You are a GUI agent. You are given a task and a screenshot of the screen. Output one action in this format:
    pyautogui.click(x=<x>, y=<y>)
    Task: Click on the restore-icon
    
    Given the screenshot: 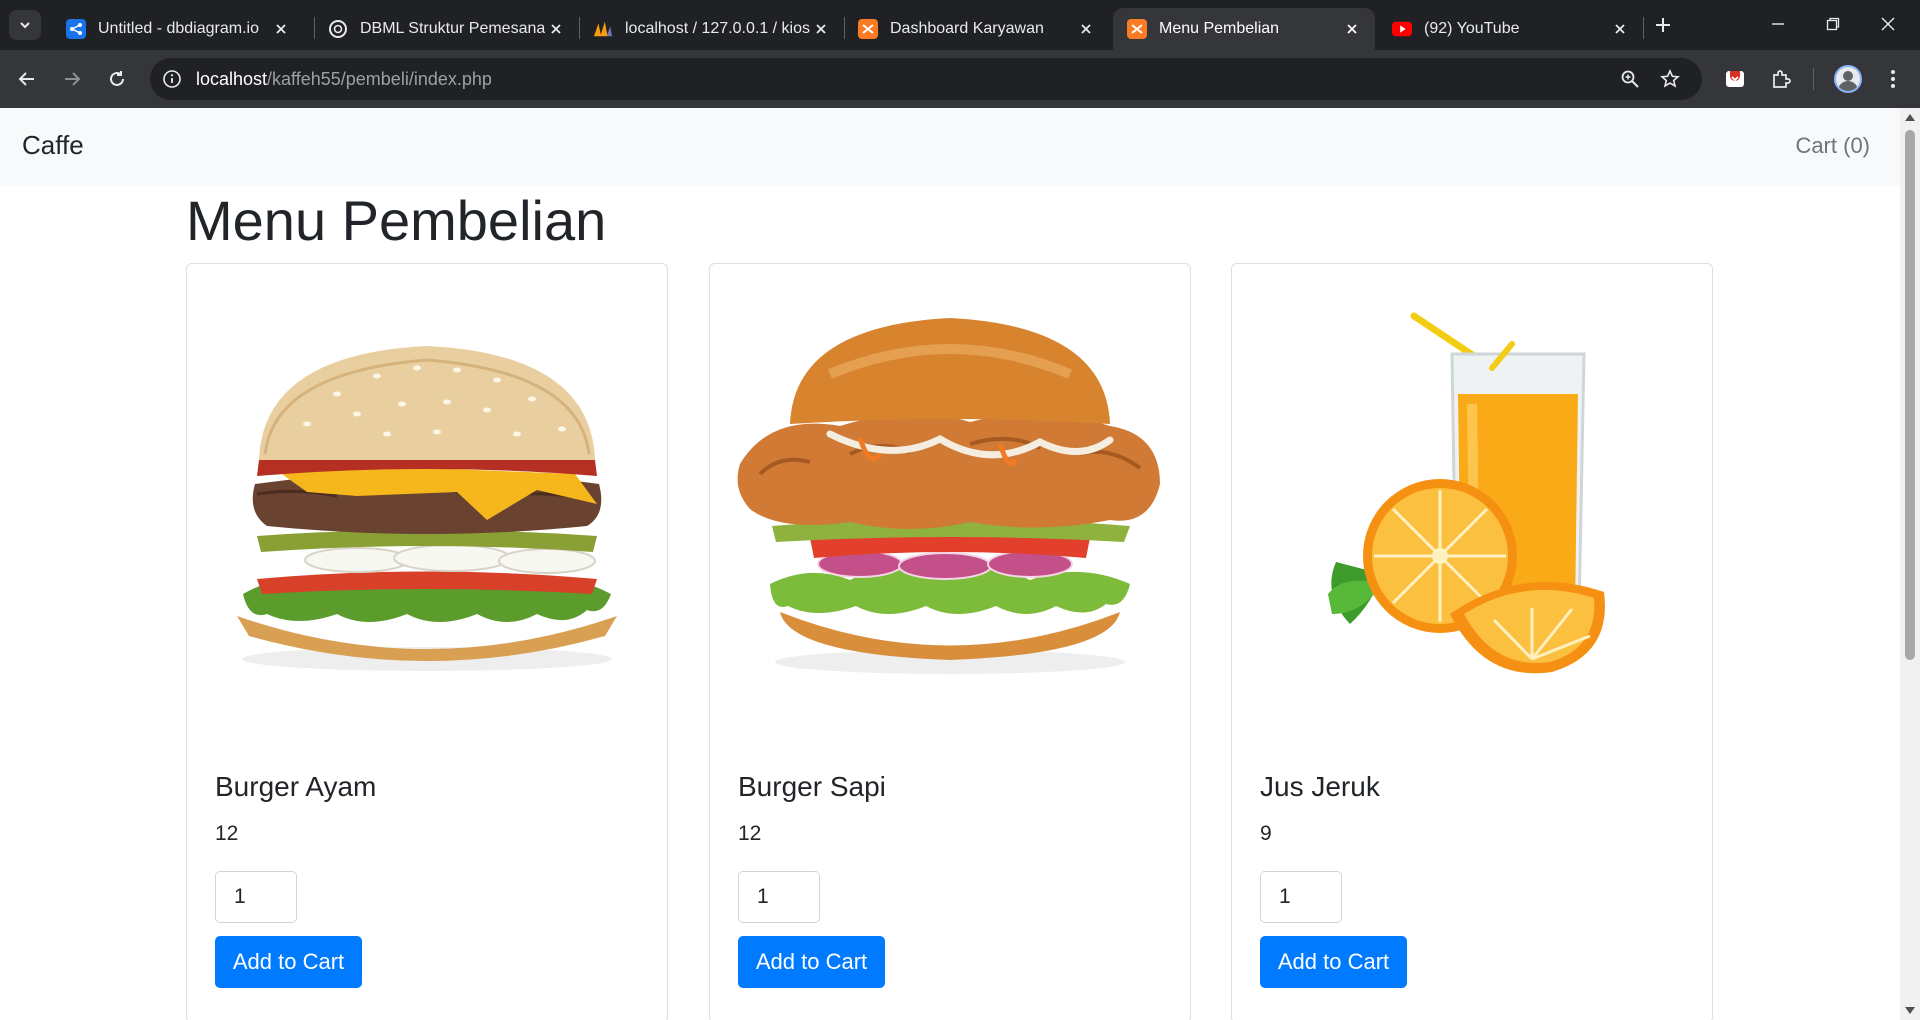 What is the action you would take?
    pyautogui.click(x=1833, y=24)
    